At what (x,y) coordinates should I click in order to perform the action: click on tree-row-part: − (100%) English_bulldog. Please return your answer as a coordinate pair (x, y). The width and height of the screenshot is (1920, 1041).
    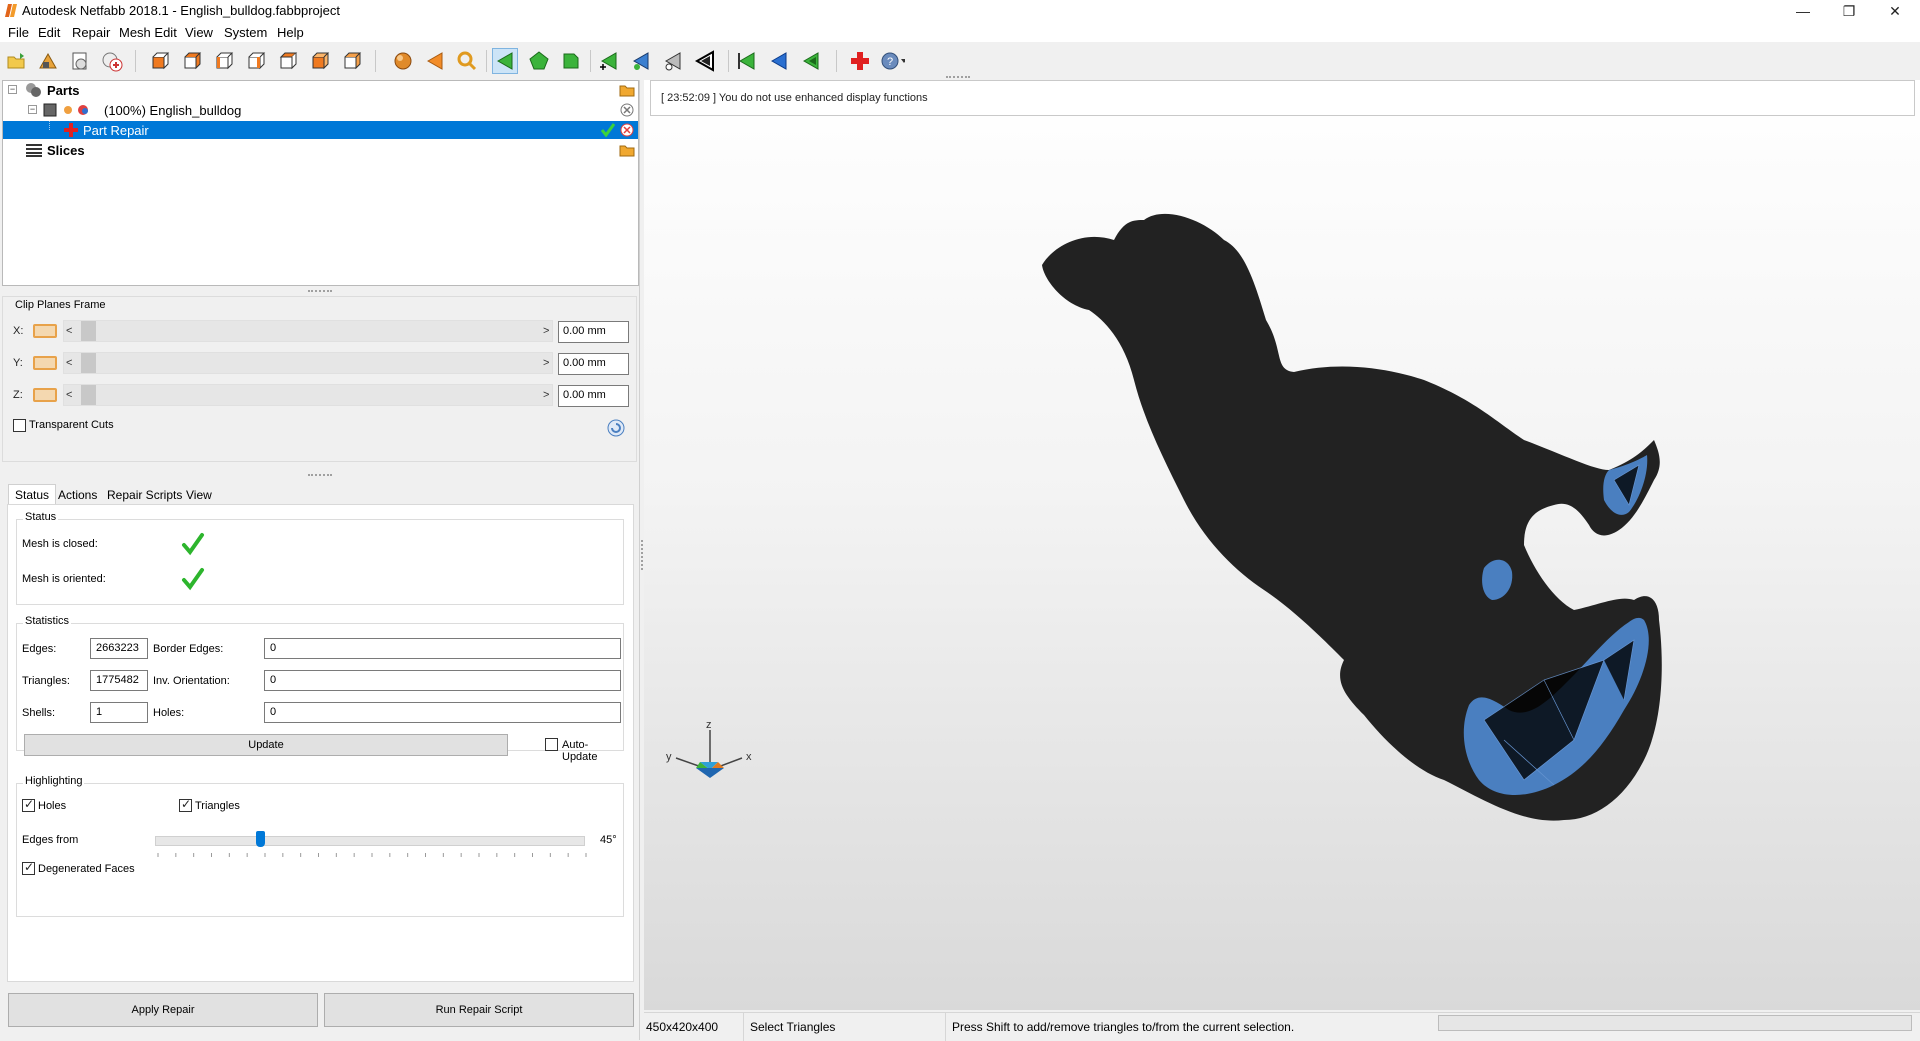
    Looking at the image, I should click on (320, 110).